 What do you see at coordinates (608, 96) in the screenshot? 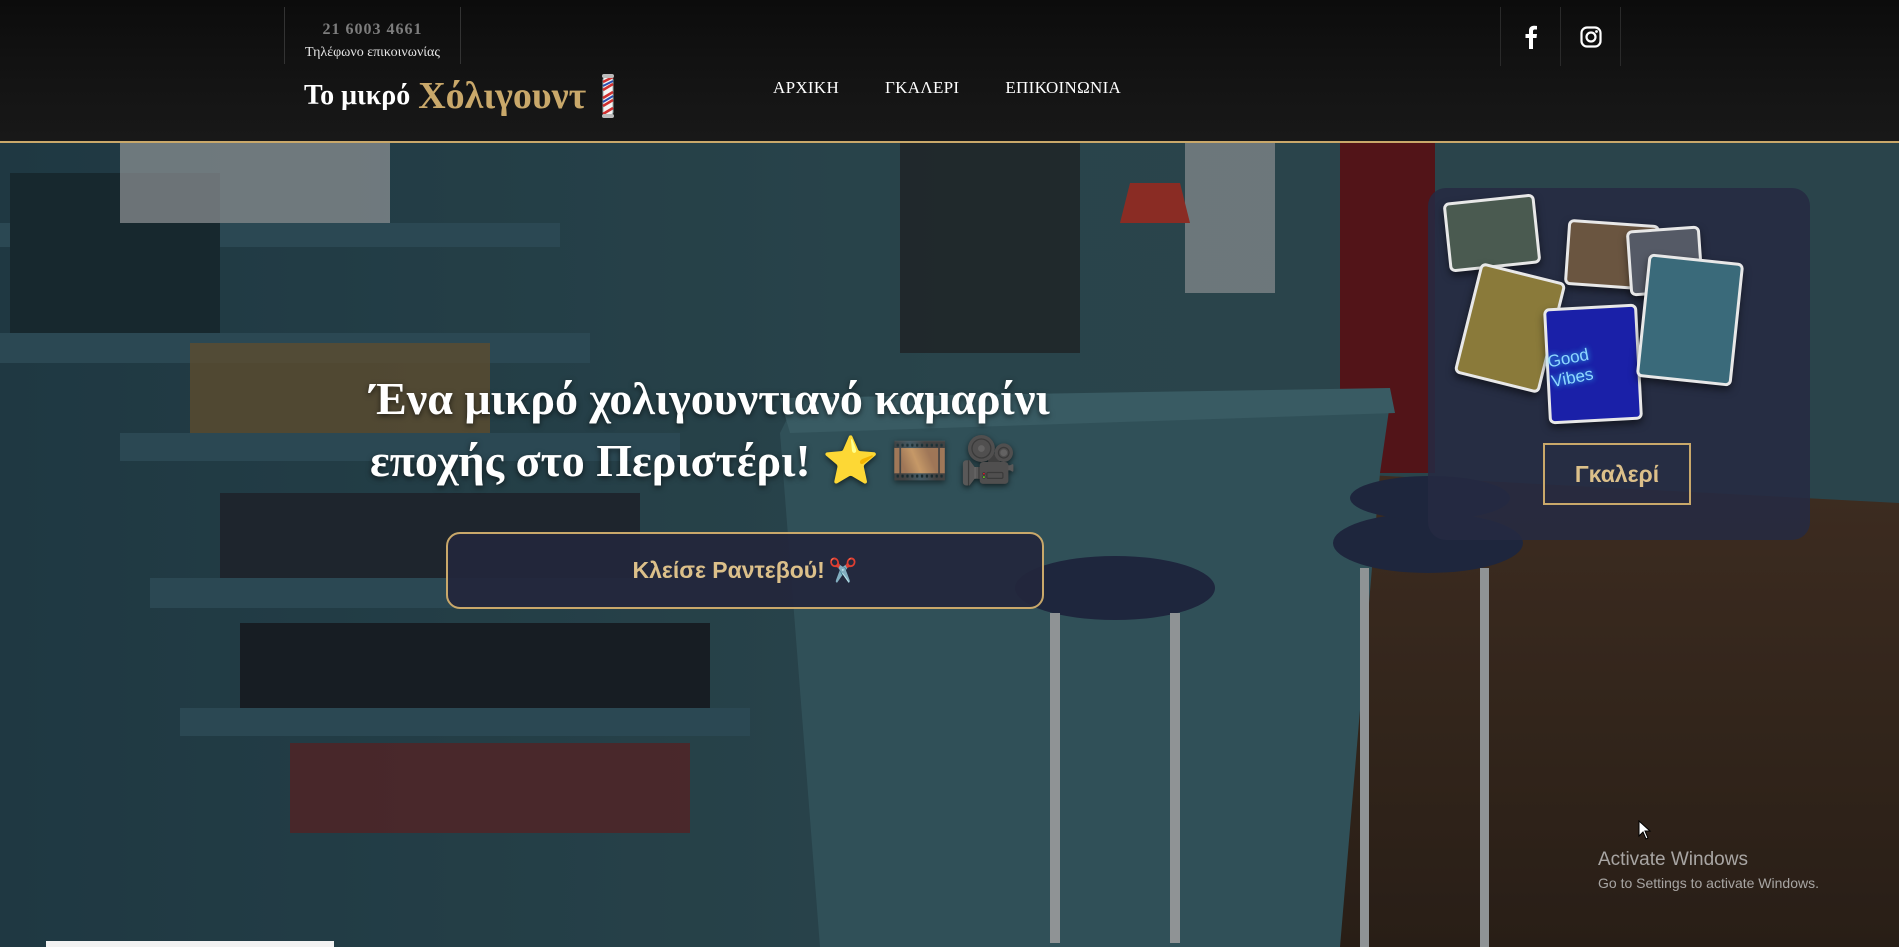
I see `barber-pole-icon` at bounding box center [608, 96].